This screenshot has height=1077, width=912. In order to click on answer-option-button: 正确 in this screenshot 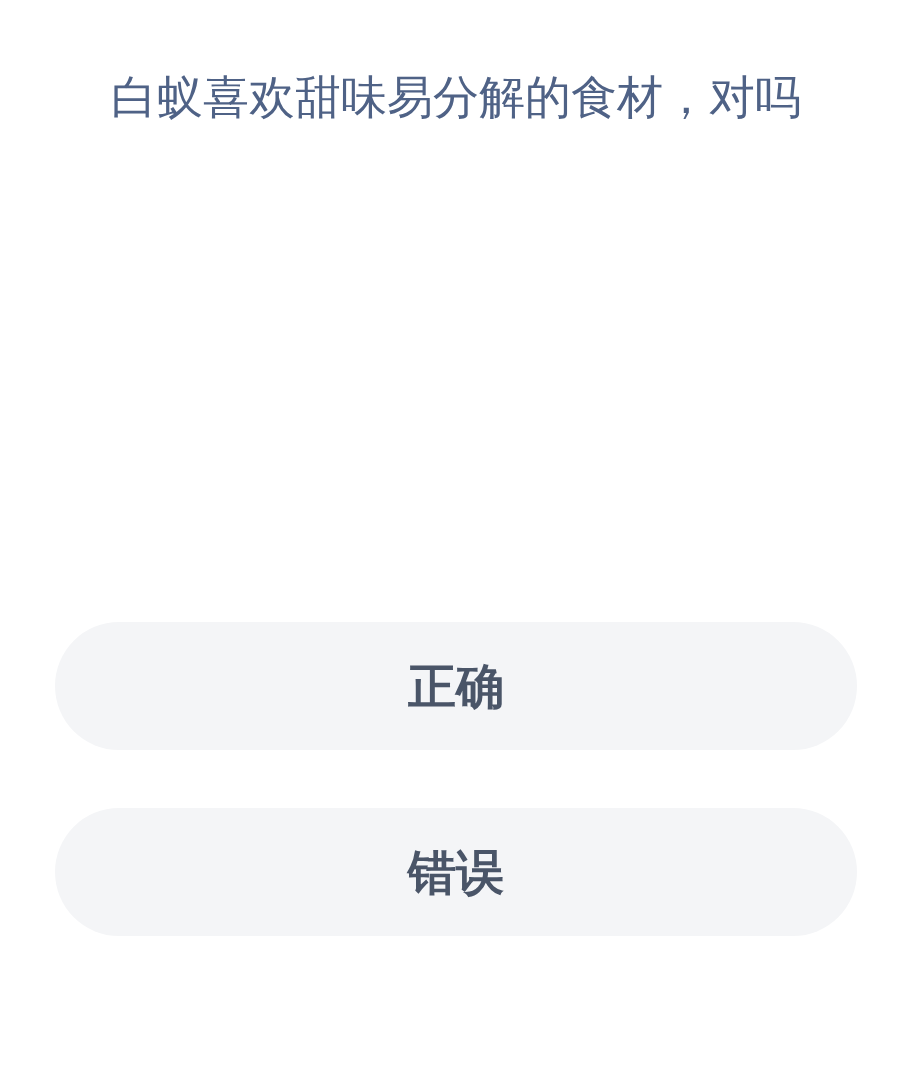, I will do `click(456, 686)`.